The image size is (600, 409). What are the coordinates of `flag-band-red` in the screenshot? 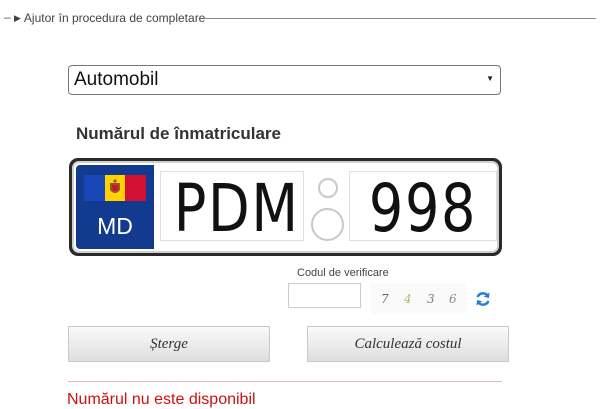 It's located at (136, 188).